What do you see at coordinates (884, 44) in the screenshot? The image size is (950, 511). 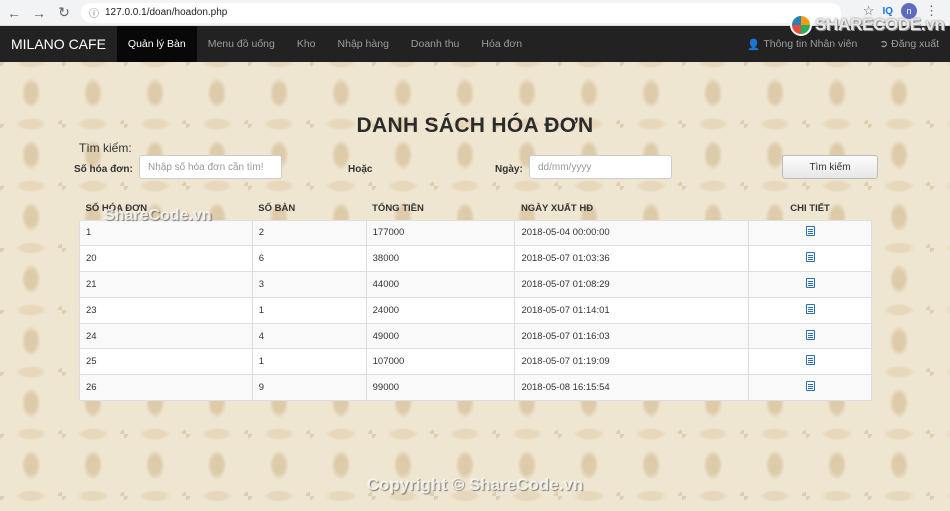 I see `logout-icon: ➲` at bounding box center [884, 44].